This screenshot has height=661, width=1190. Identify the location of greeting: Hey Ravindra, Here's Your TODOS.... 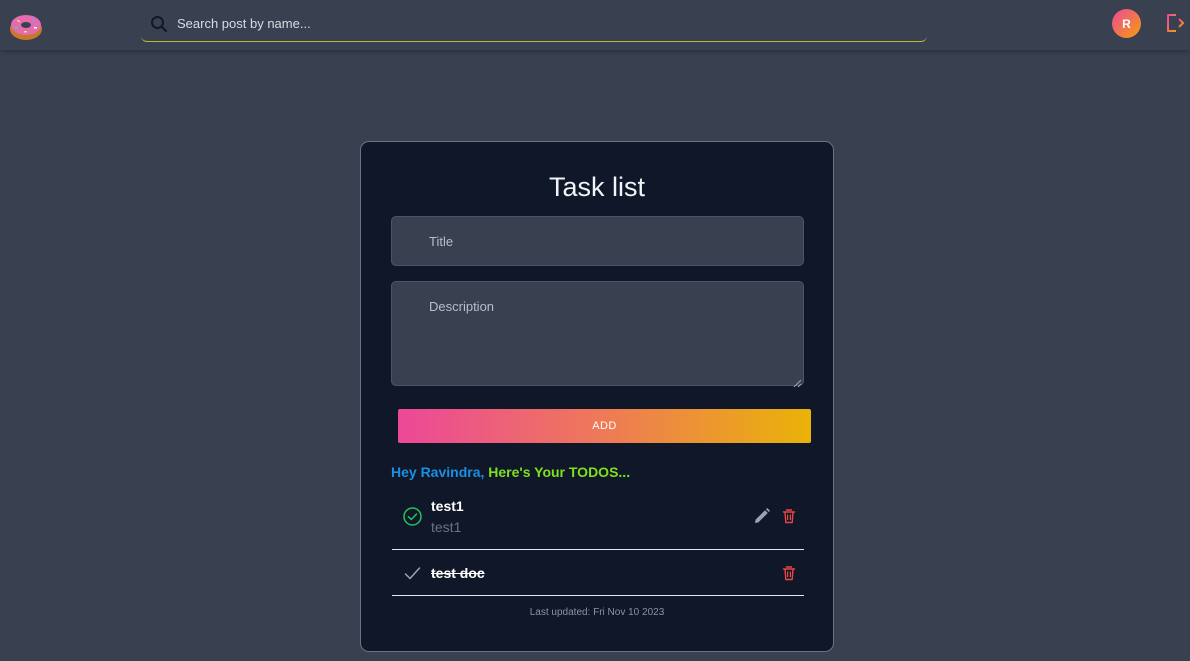
(510, 472).